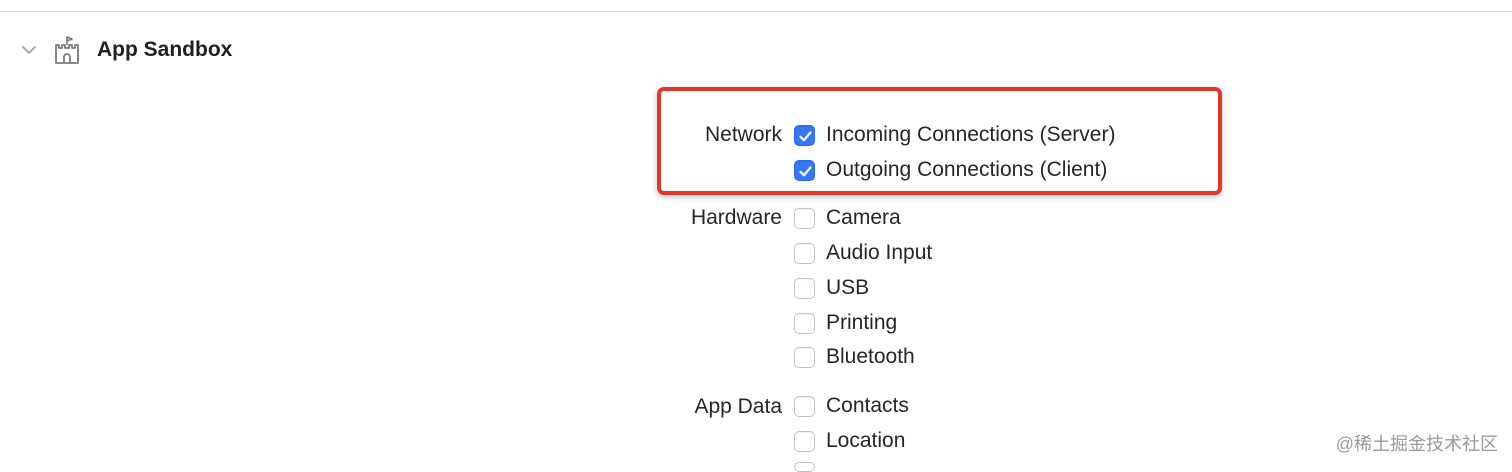 The width and height of the screenshot is (1512, 472). Describe the element at coordinates (879, 252) in the screenshot. I see `option-label: Audio Input` at that location.